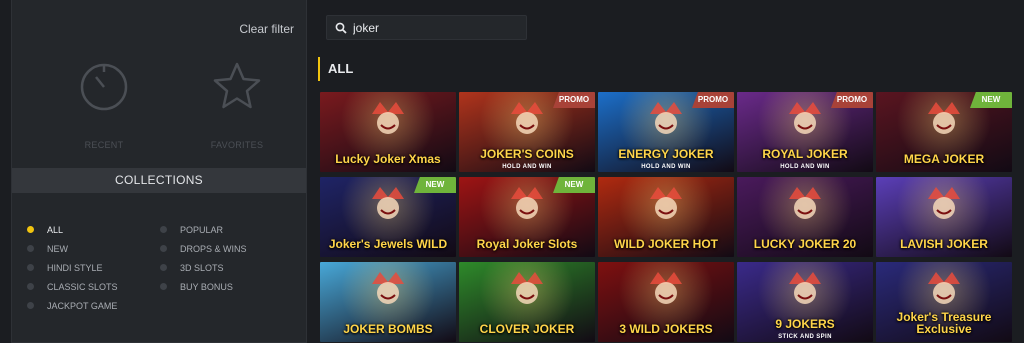  I want to click on game-title: Joker's Treasure Exclusive, so click(944, 323).